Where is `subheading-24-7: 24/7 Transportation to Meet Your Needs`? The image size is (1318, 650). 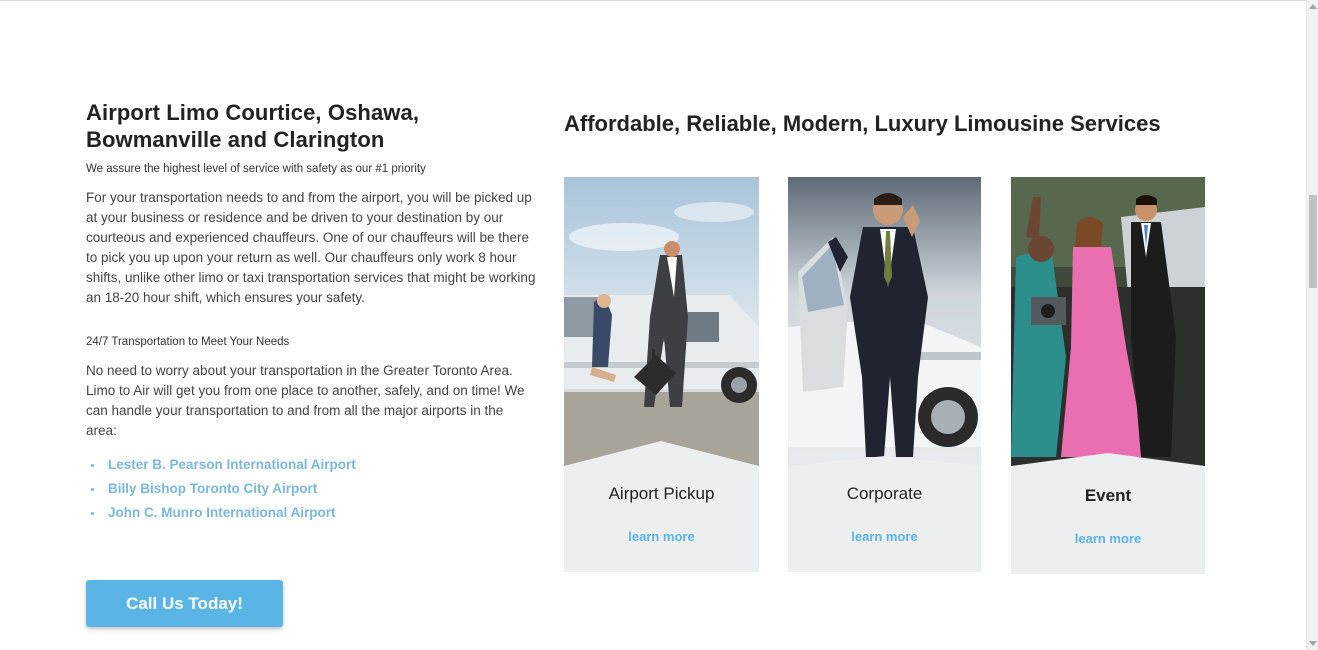 subheading-24-7: 24/7 Transportation to Meet Your Needs is located at coordinates (188, 342).